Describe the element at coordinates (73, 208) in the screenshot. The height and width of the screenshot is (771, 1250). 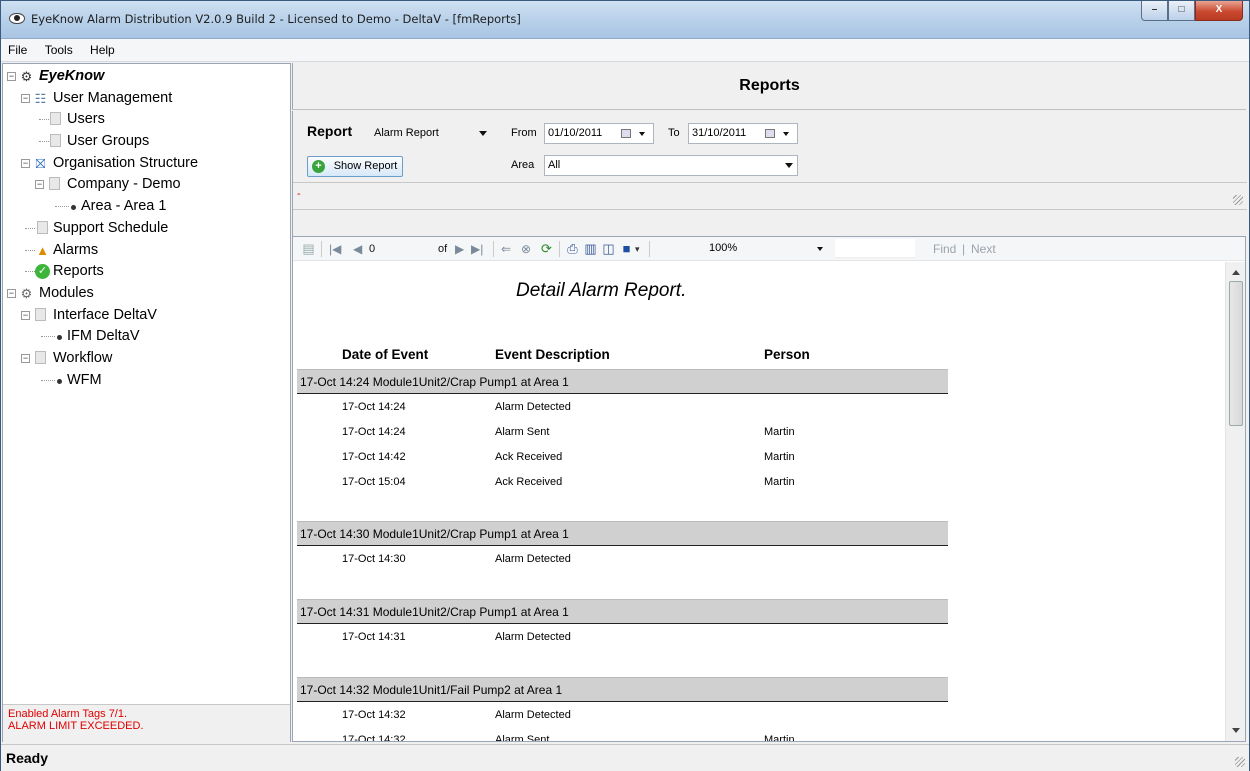
I see `leaf-dot-icon` at that location.